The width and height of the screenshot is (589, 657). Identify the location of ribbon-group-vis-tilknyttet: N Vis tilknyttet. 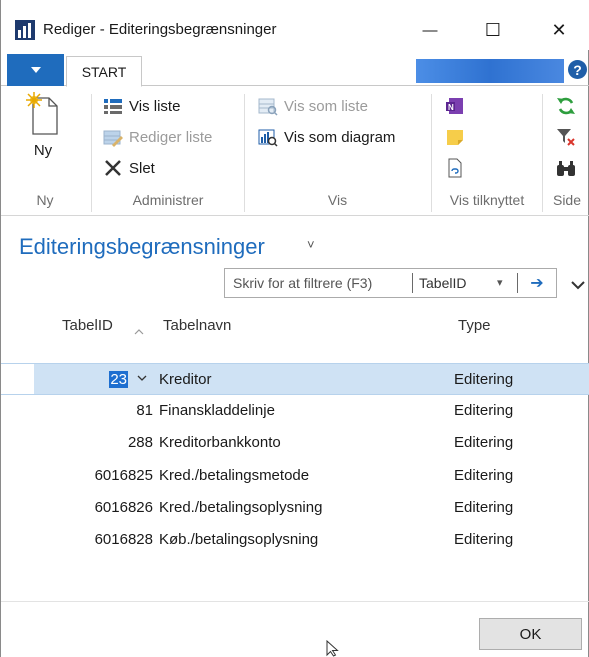
(487, 151).